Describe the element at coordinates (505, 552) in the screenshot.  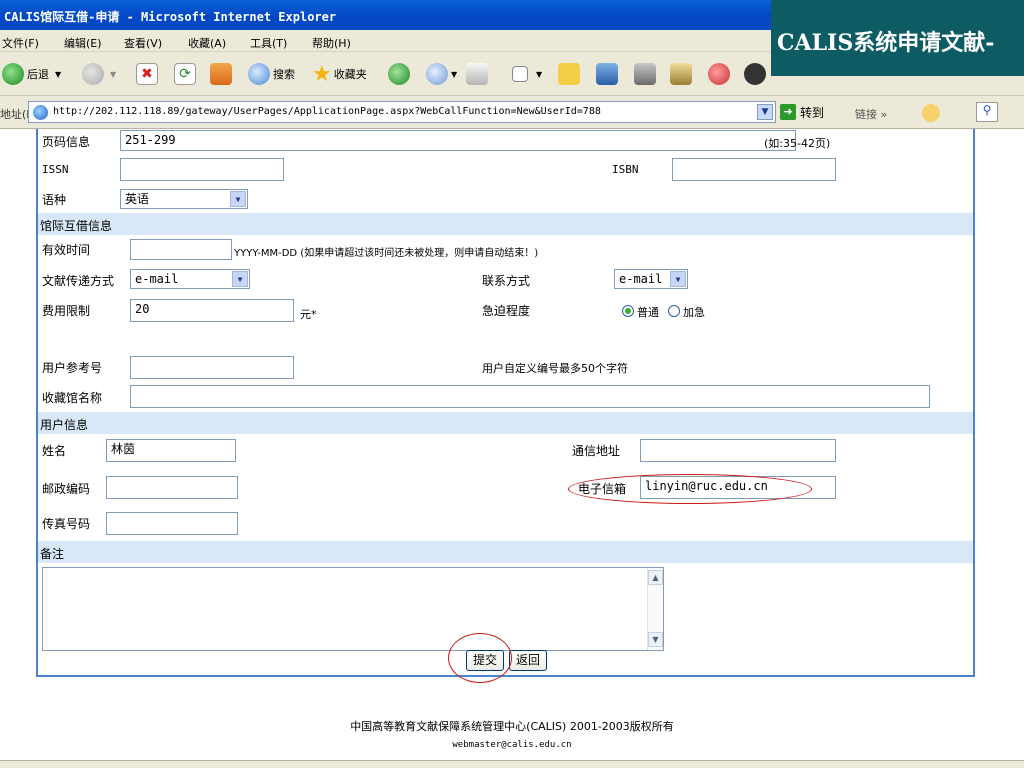
I see `remarks-section-header: 备注` at that location.